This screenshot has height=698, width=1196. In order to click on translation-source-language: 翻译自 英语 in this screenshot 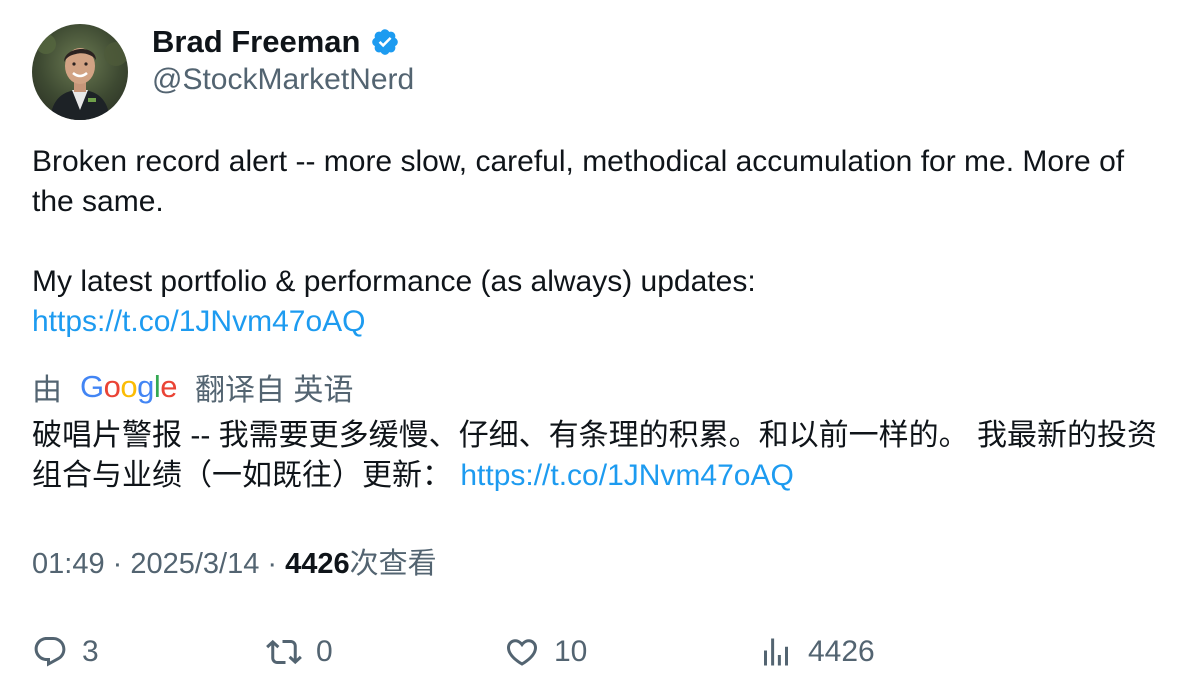, I will do `click(274, 390)`.